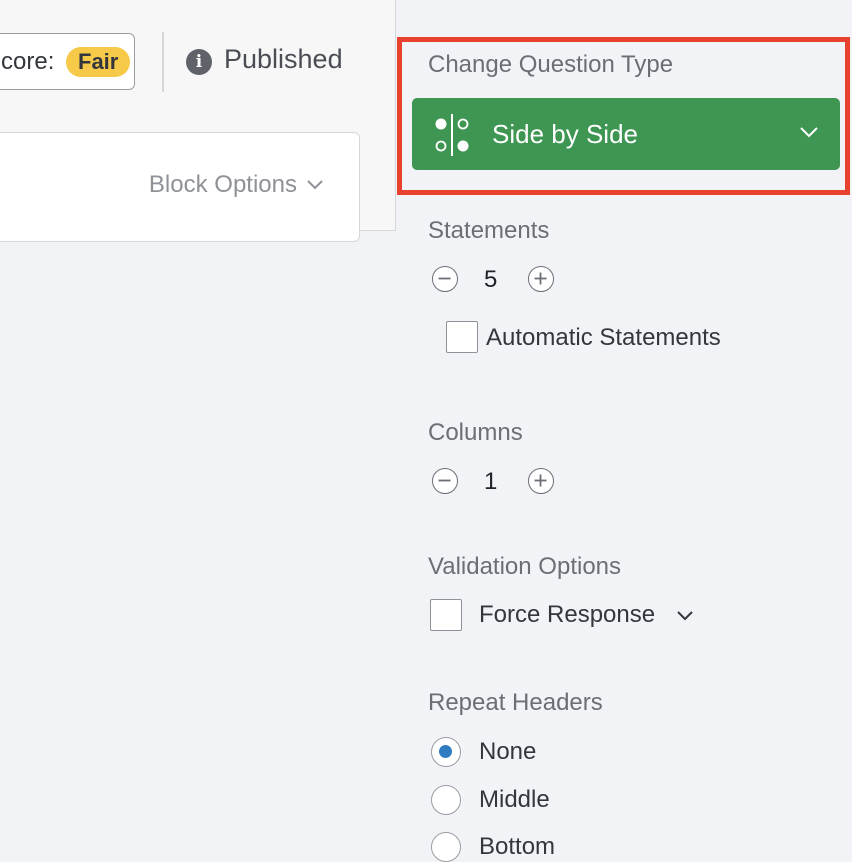 The image size is (852, 862). I want to click on score-label: core:, so click(28, 61).